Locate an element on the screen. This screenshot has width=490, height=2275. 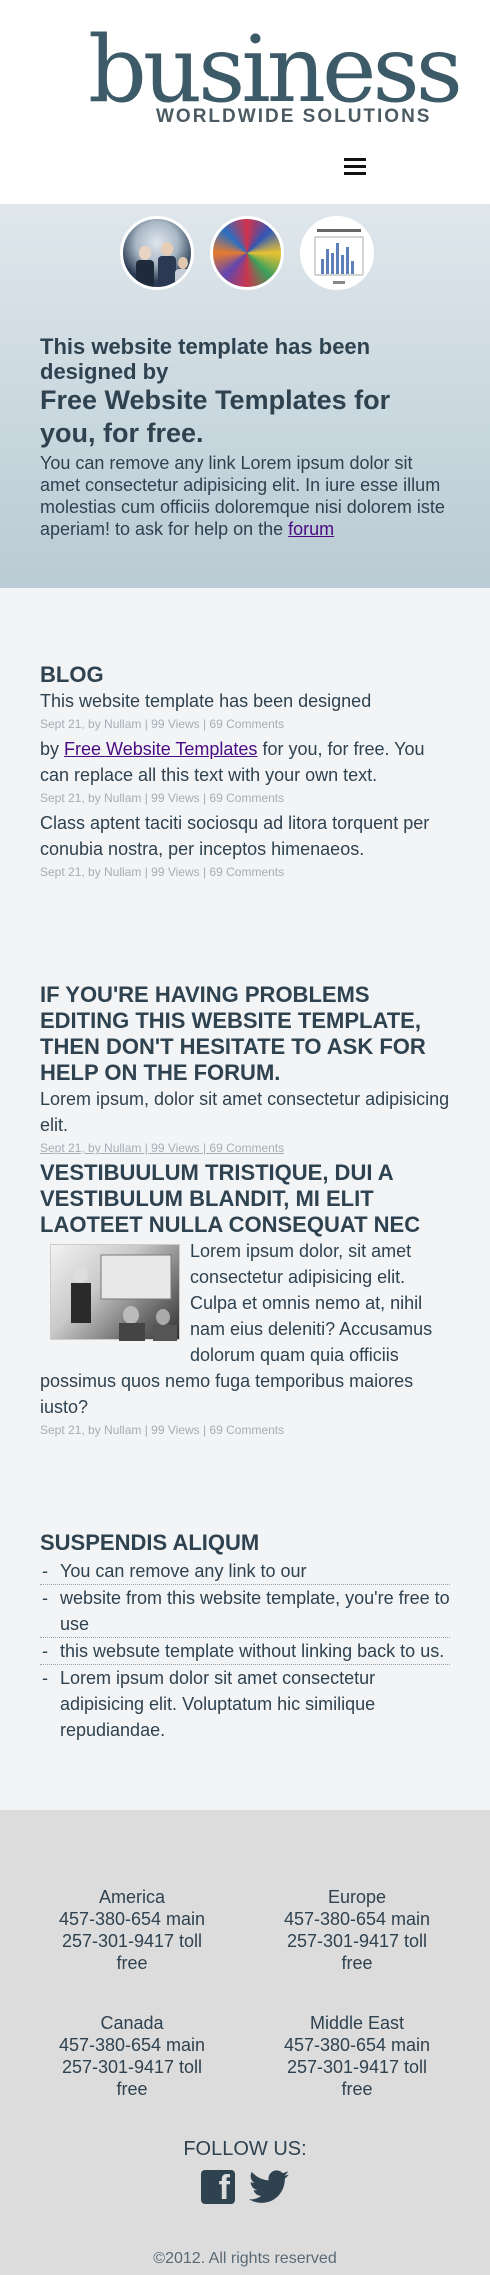
list-item: You can remove any link to our is located at coordinates (245, 1571).